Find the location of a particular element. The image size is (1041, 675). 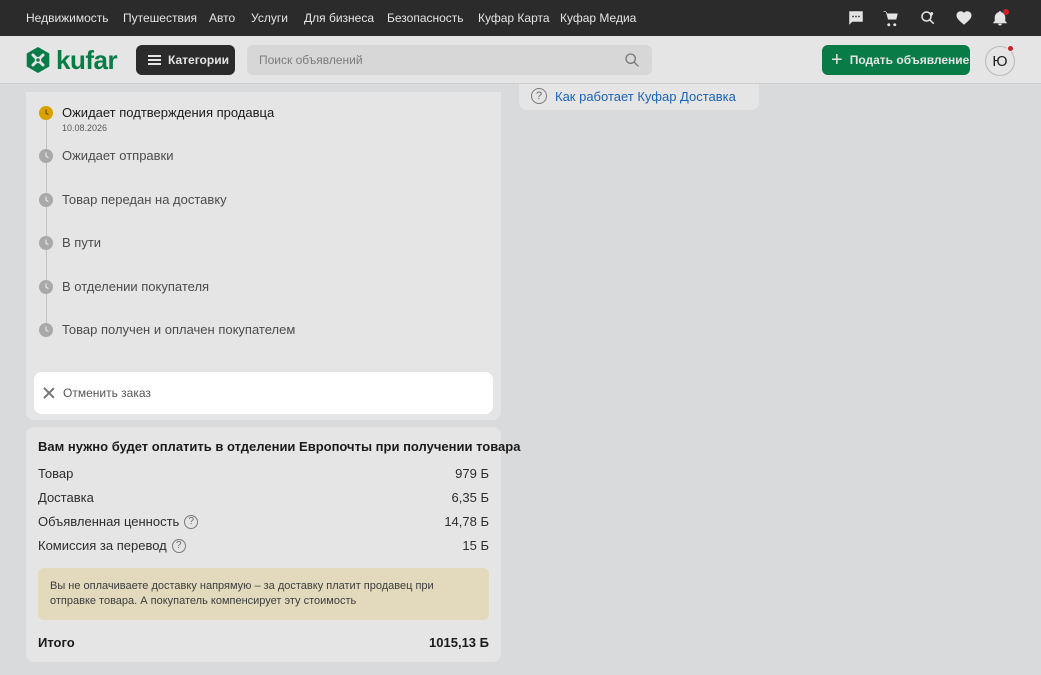

topnav-link-auto: Авто is located at coordinates (222, 18).